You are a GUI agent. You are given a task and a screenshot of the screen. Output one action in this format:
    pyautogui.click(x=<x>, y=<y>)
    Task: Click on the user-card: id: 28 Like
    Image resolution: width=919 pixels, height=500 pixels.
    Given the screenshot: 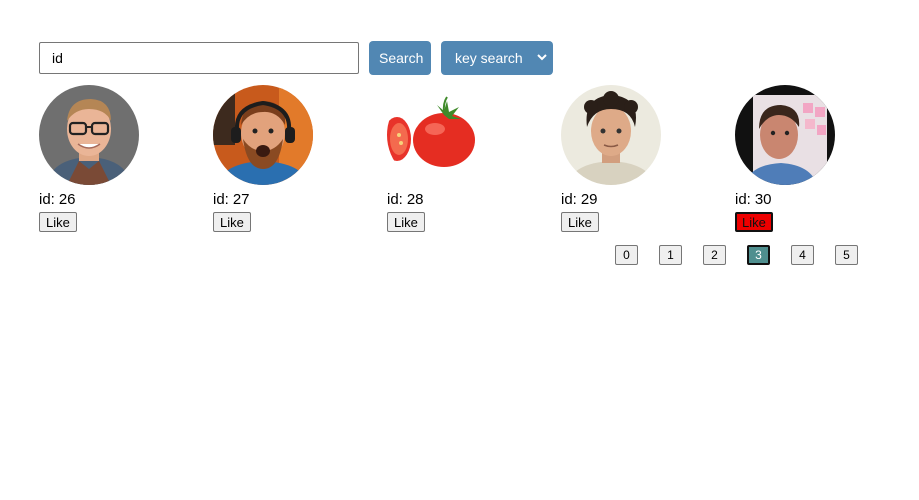 What is the action you would take?
    pyautogui.click(x=474, y=158)
    